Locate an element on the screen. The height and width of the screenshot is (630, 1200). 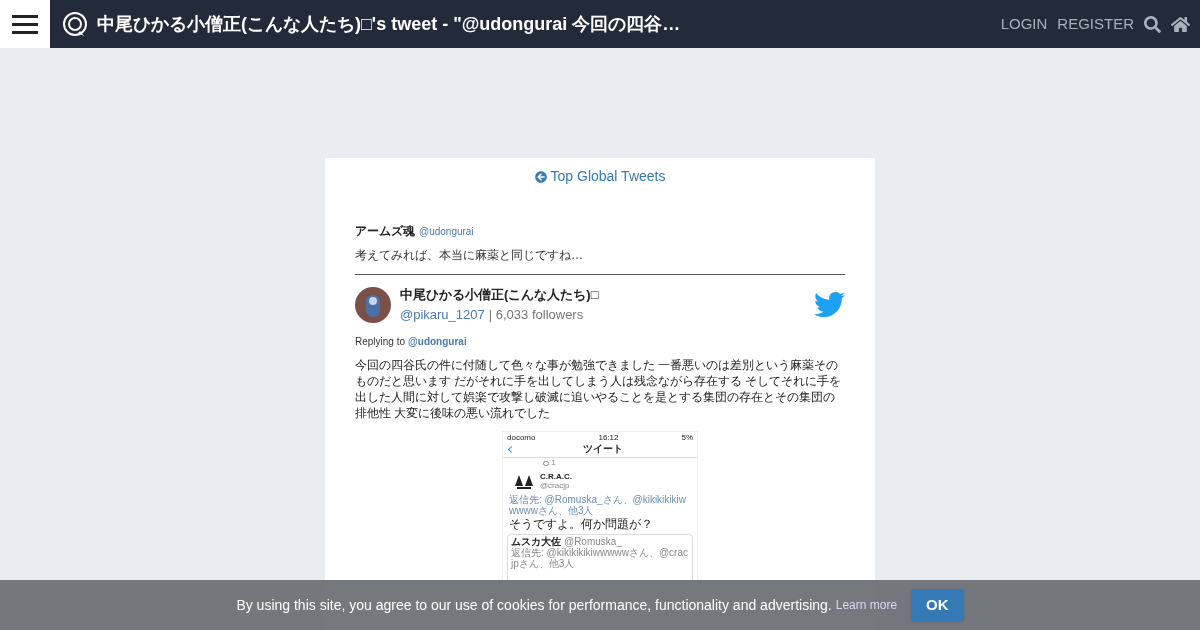
account-handle: @cracjp is located at coordinates (555, 485).